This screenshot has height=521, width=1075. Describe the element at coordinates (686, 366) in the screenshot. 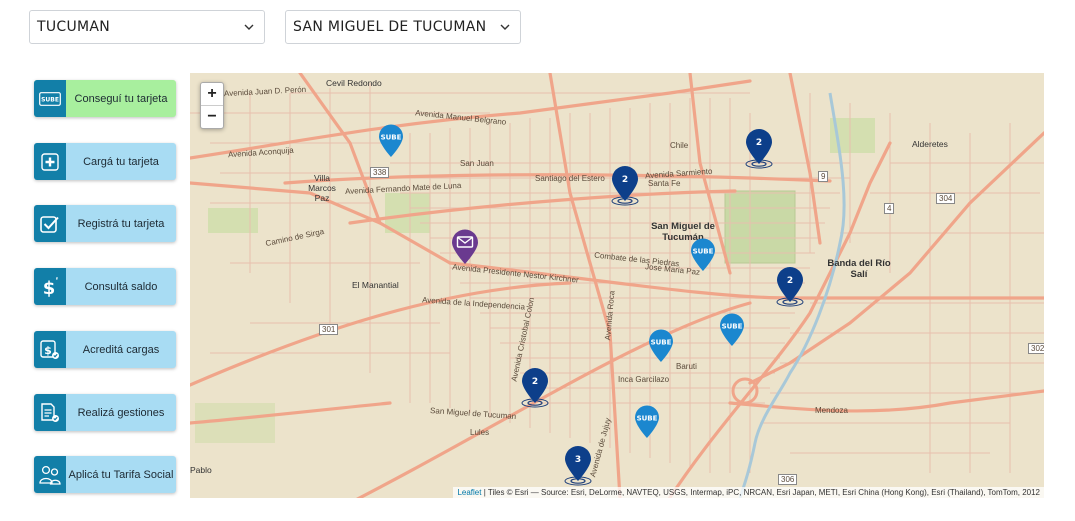

I see `street-label: Baruti` at that location.